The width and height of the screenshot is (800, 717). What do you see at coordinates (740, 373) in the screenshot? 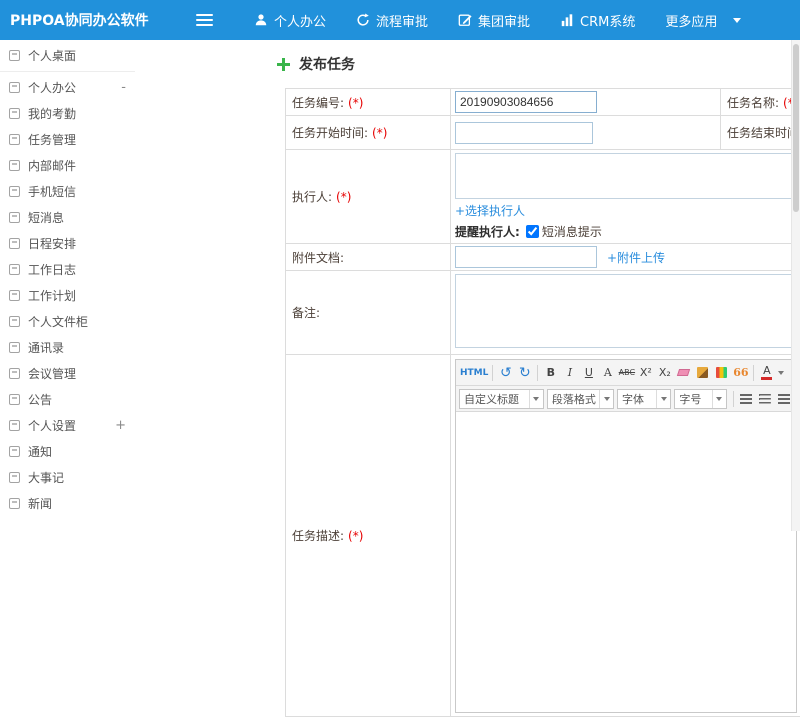
I see `blockquote-button: 66` at bounding box center [740, 373].